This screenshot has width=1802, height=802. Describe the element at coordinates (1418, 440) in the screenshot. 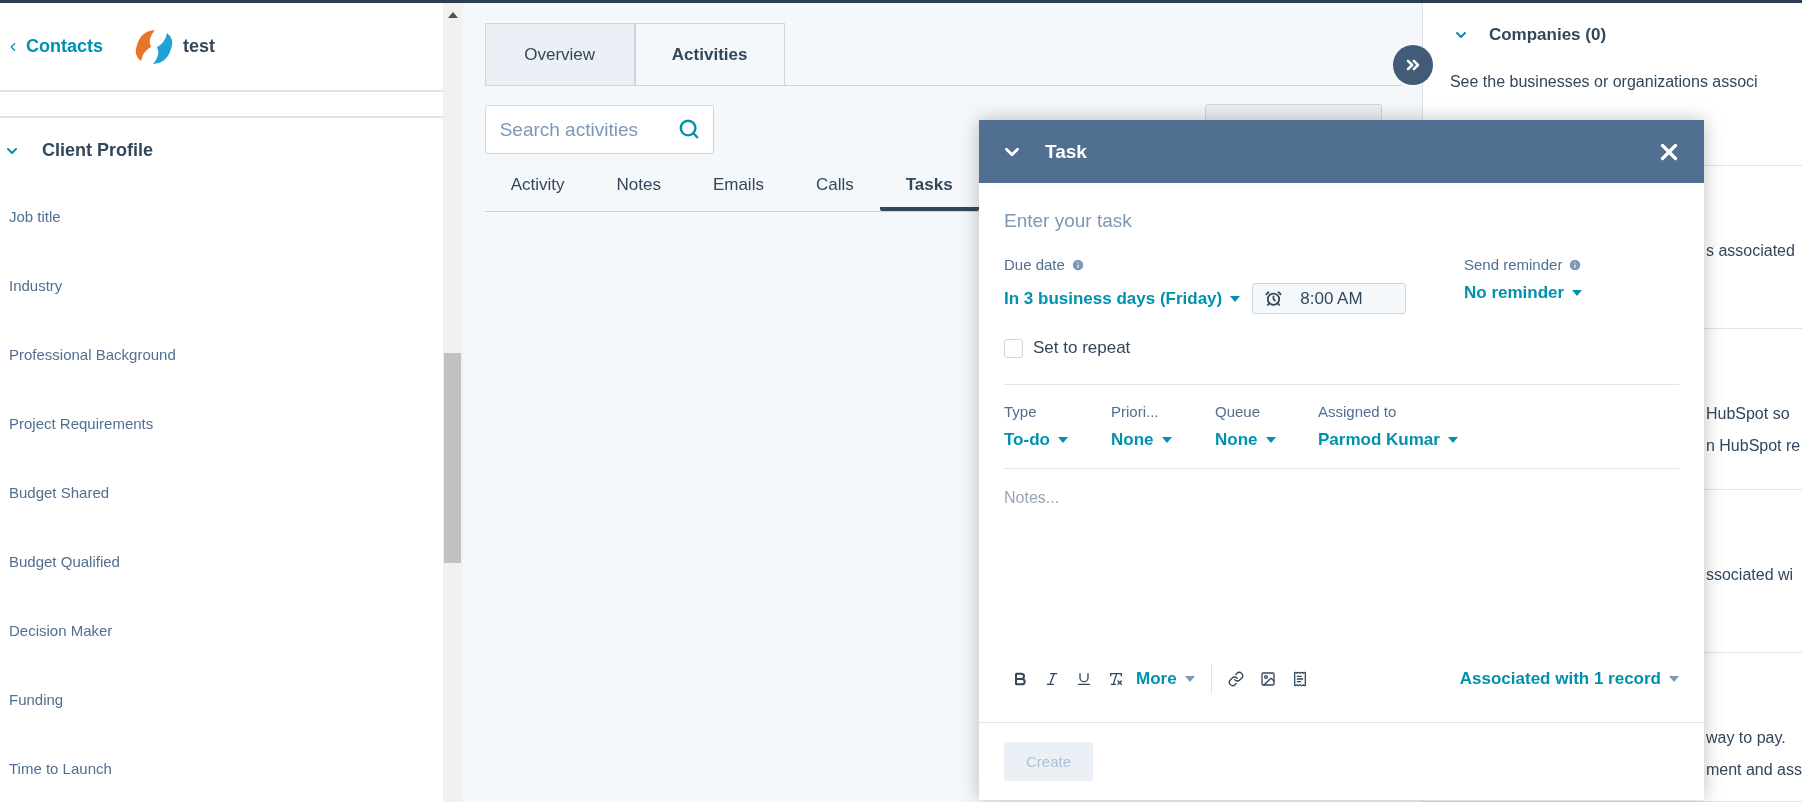

I see `property-dropdown: Parmod Kumar` at that location.